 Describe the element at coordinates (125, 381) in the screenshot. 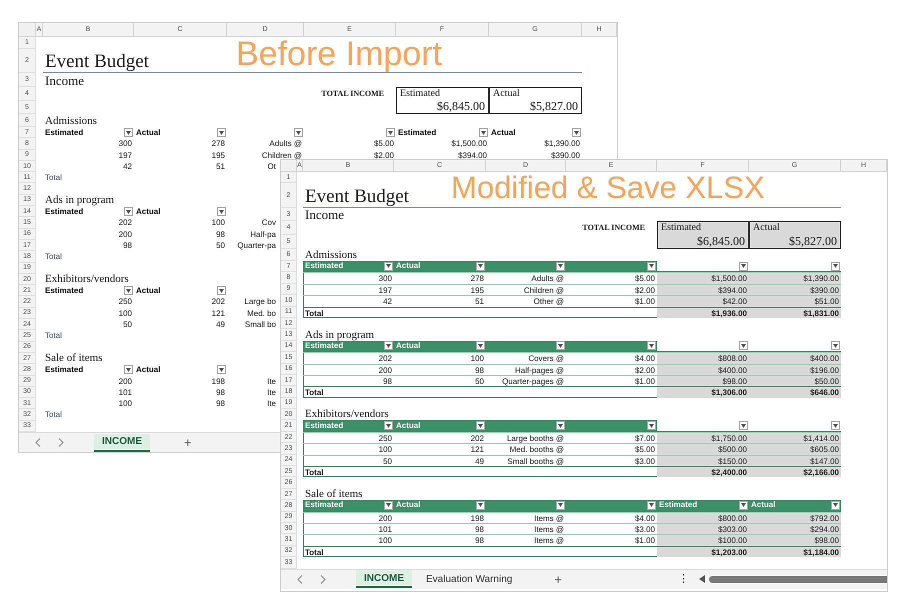

I see `table-cell-text: 200` at that location.